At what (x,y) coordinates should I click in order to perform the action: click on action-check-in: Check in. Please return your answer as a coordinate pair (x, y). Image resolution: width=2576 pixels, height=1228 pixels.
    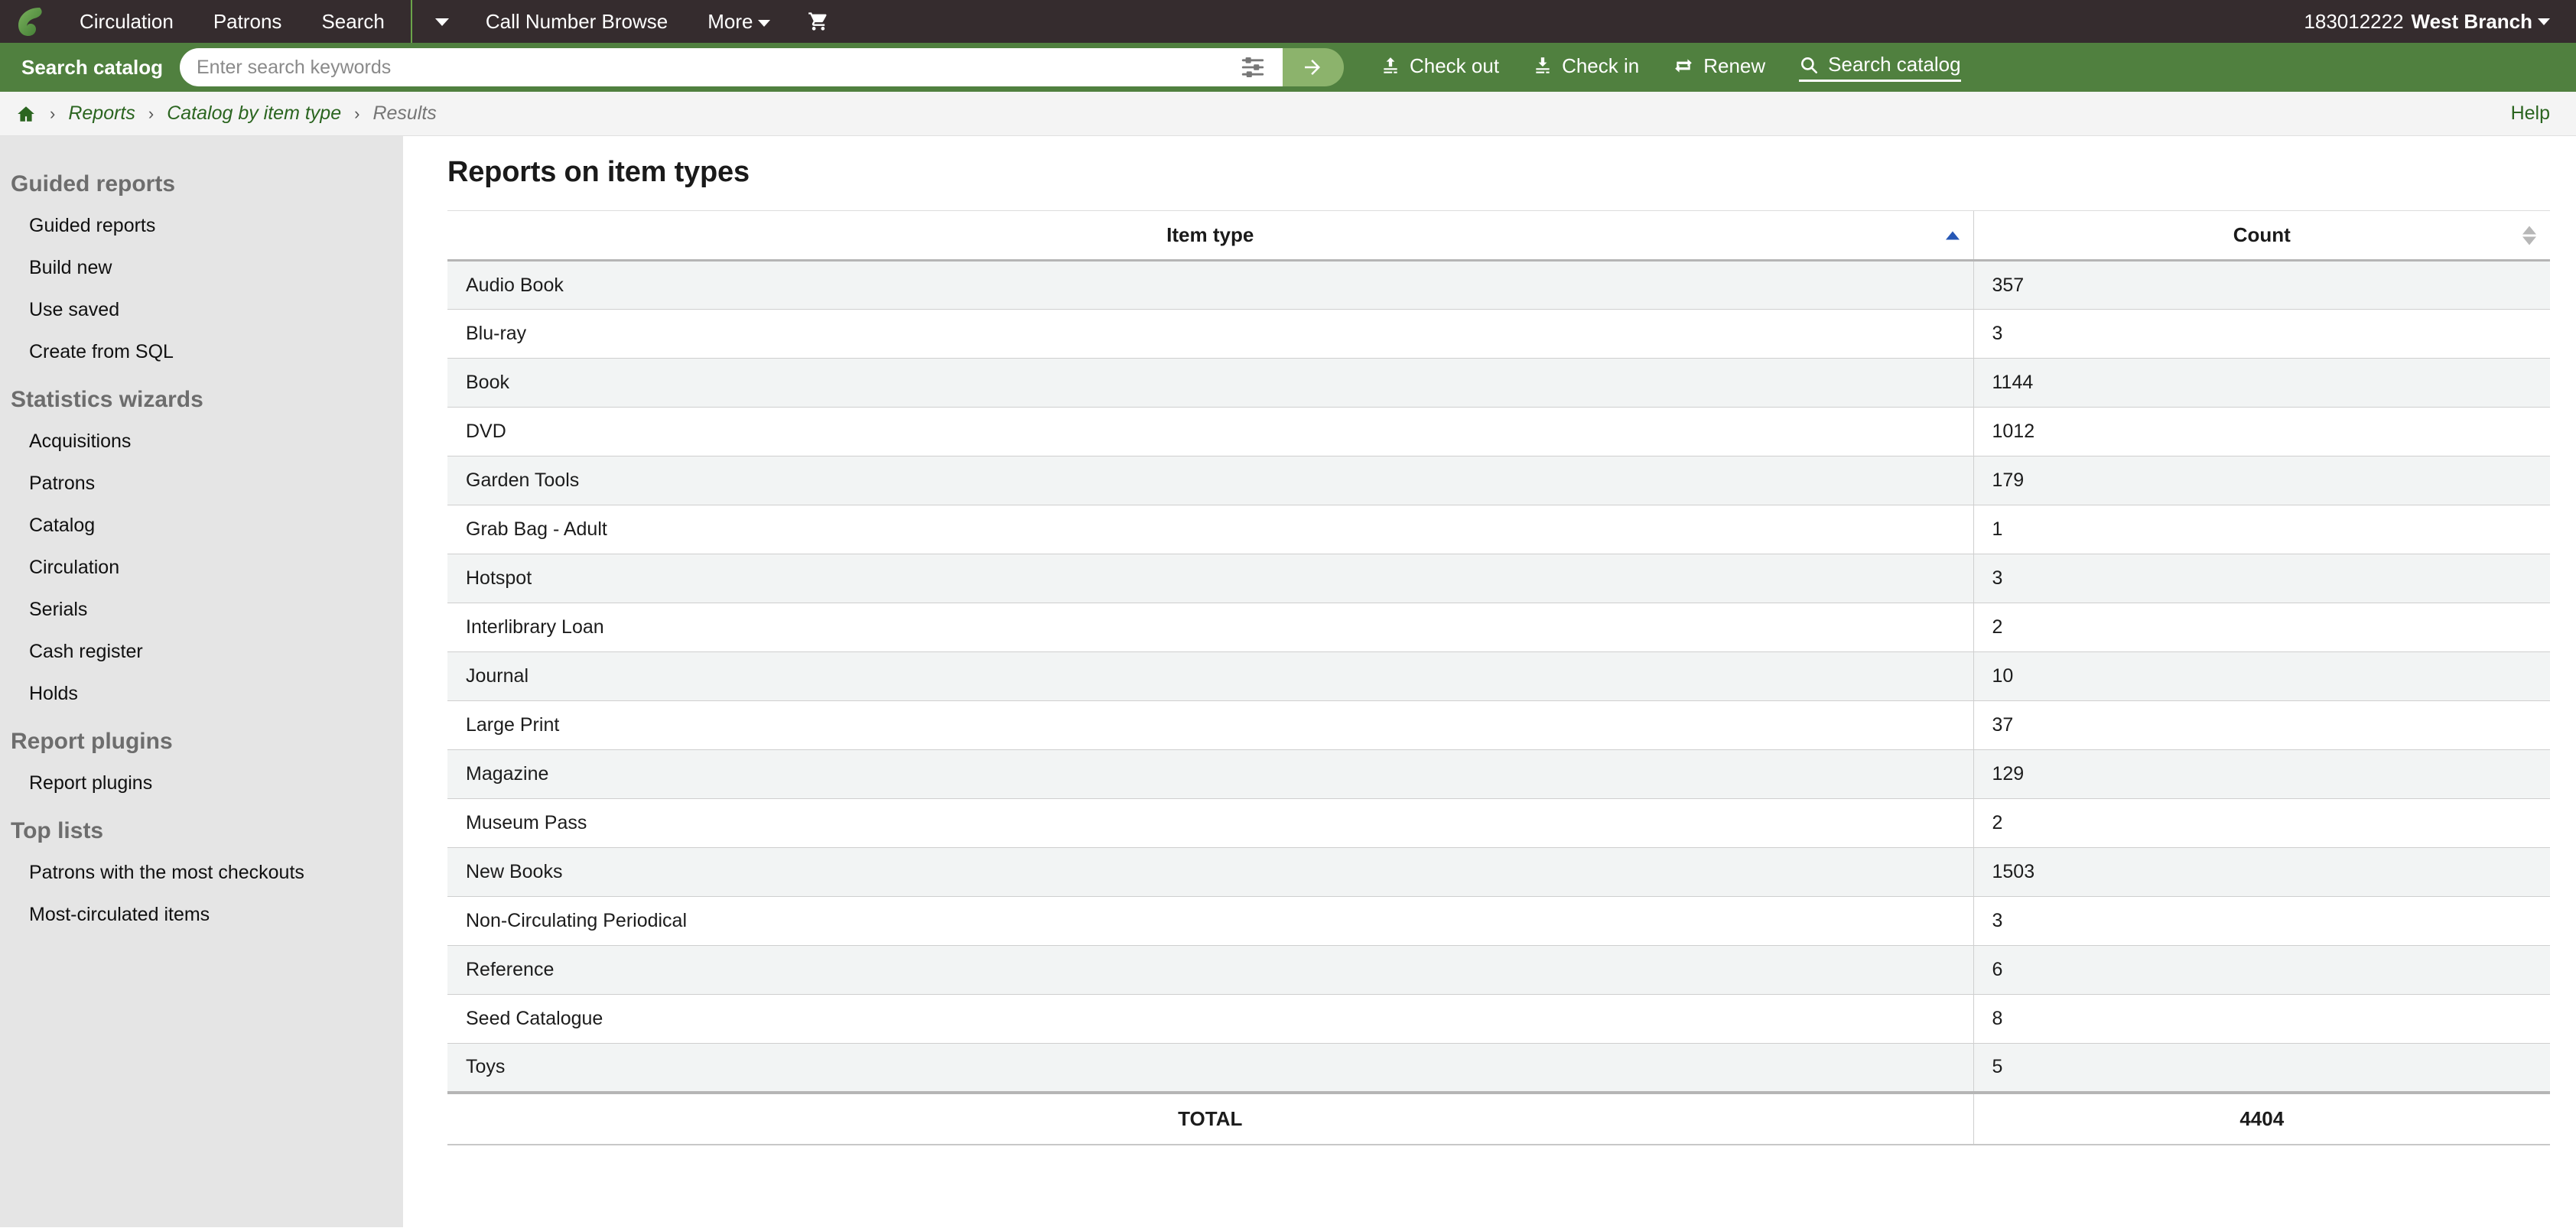
    Looking at the image, I should click on (1586, 67).